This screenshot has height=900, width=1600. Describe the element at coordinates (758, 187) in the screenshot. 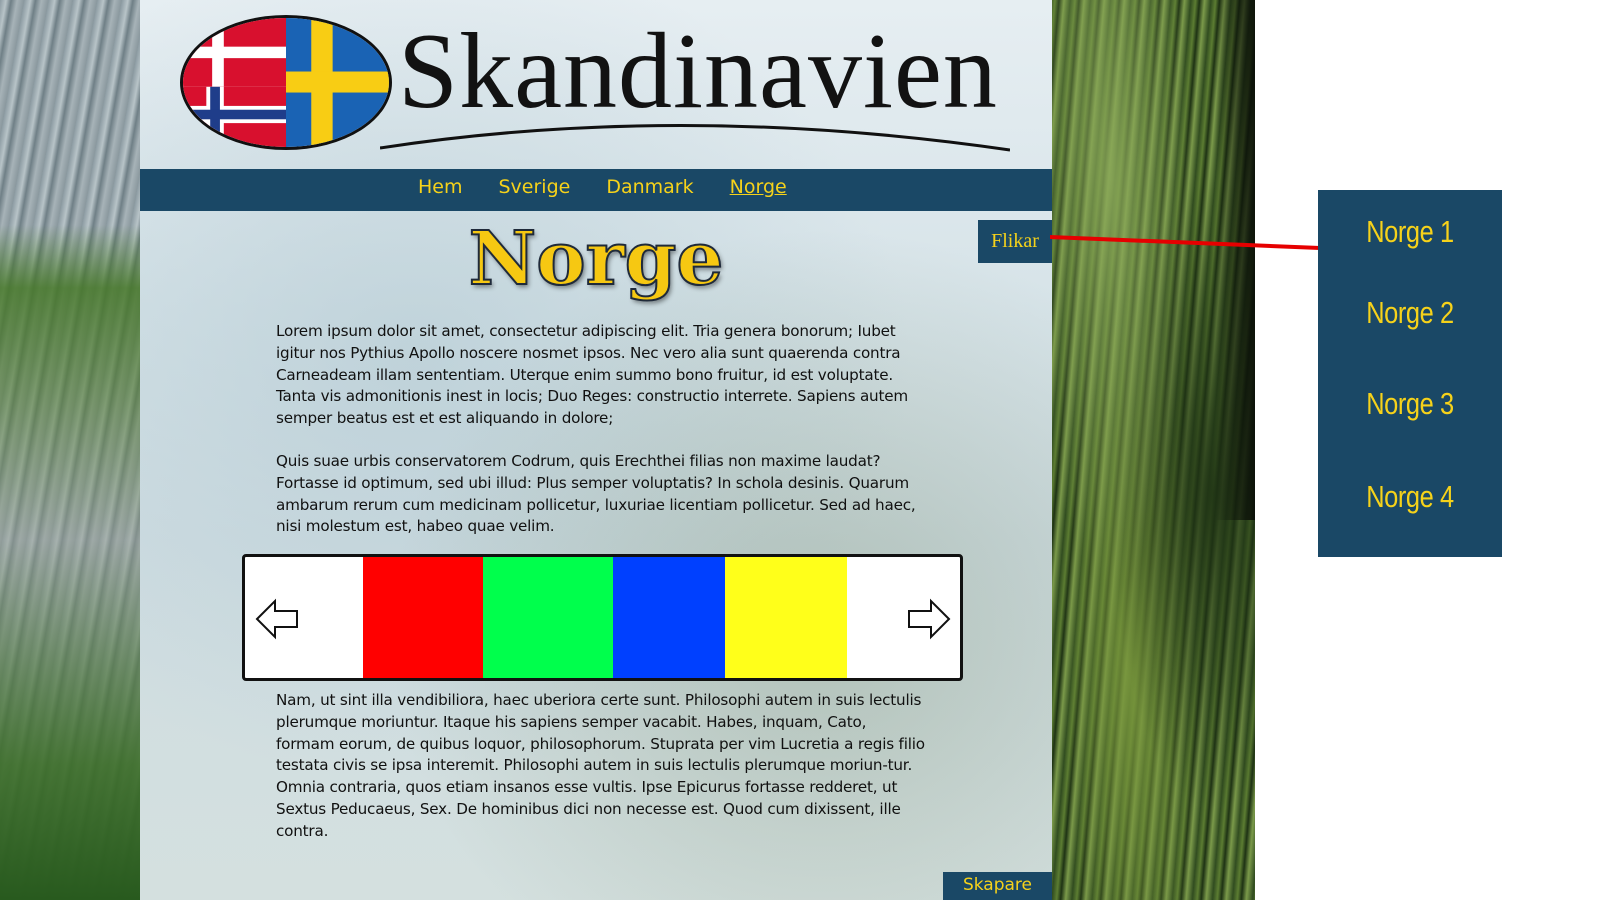

I see `nav-link-norge: Norge` at that location.